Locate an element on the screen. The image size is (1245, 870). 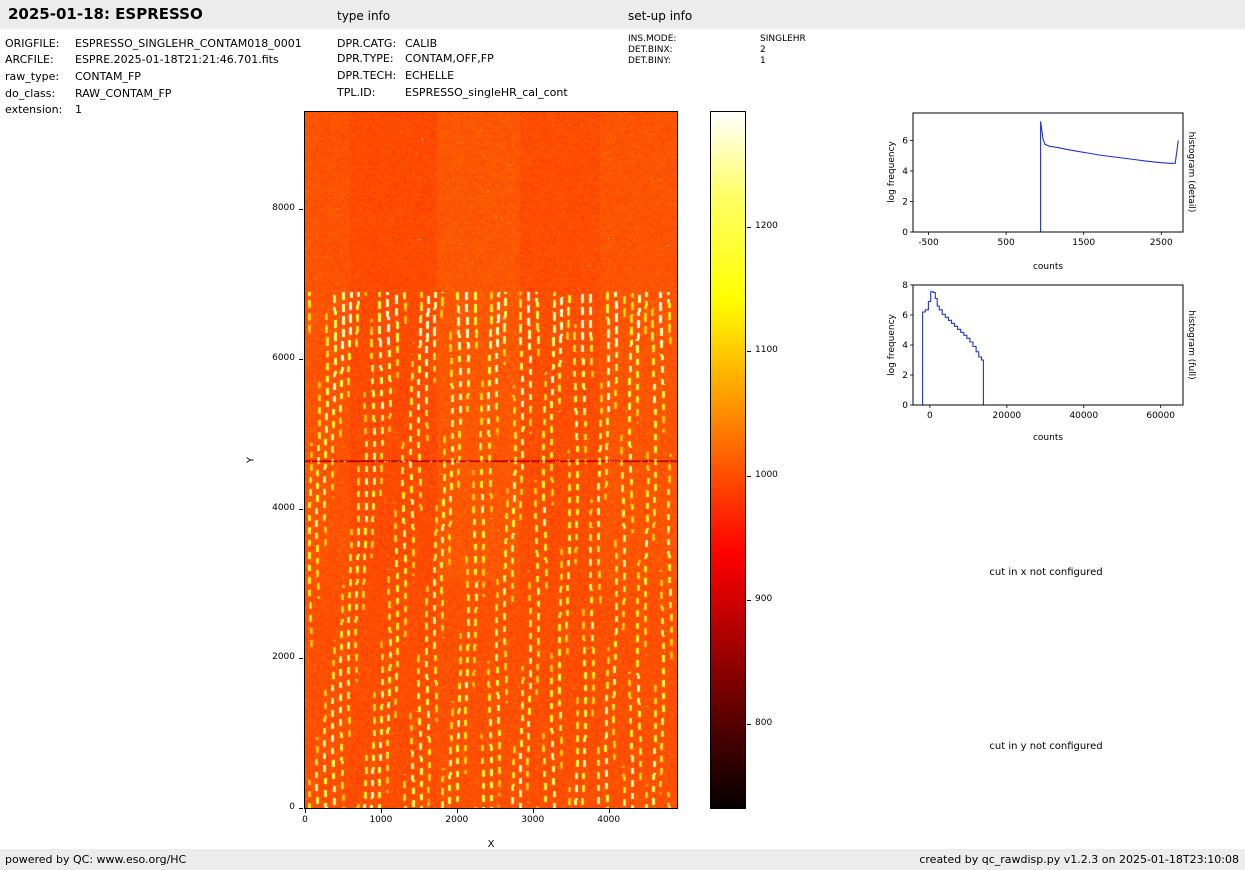
setup-info-row: INS.MODE: SINGLEHR is located at coordinates (717, 39).